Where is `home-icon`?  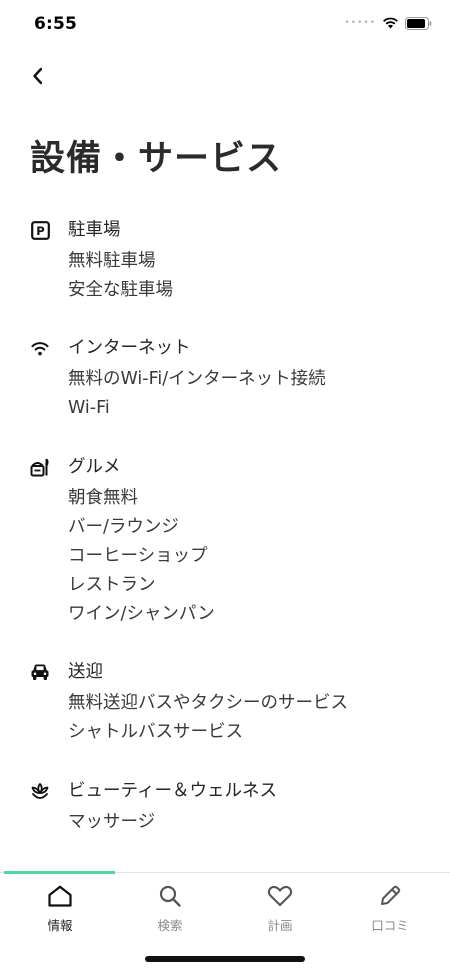 home-icon is located at coordinates (60, 896).